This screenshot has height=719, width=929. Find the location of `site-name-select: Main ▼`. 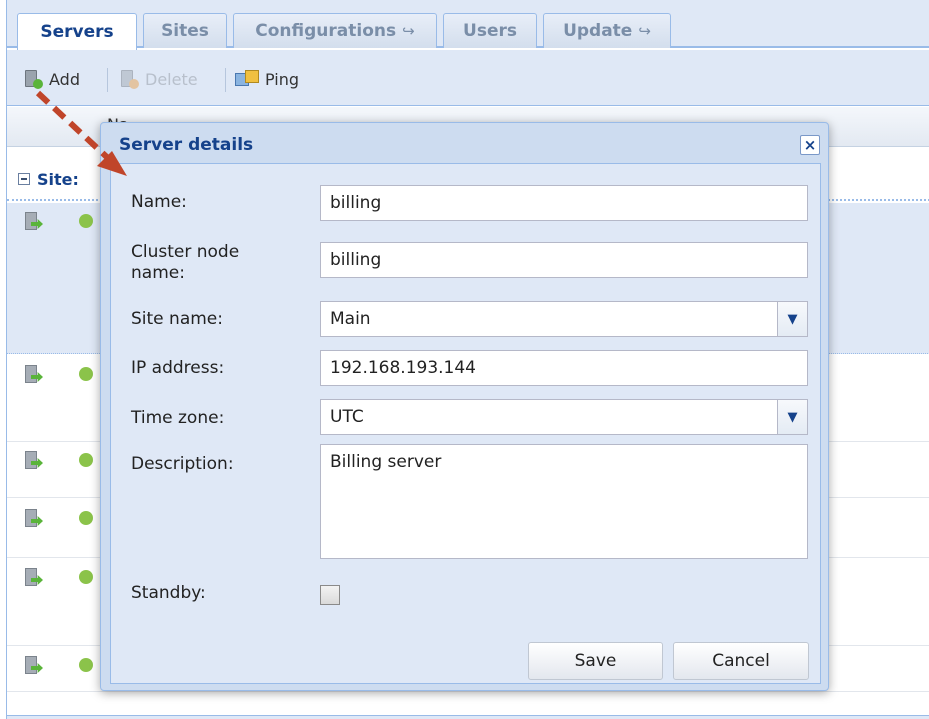

site-name-select: Main ▼ is located at coordinates (564, 319).